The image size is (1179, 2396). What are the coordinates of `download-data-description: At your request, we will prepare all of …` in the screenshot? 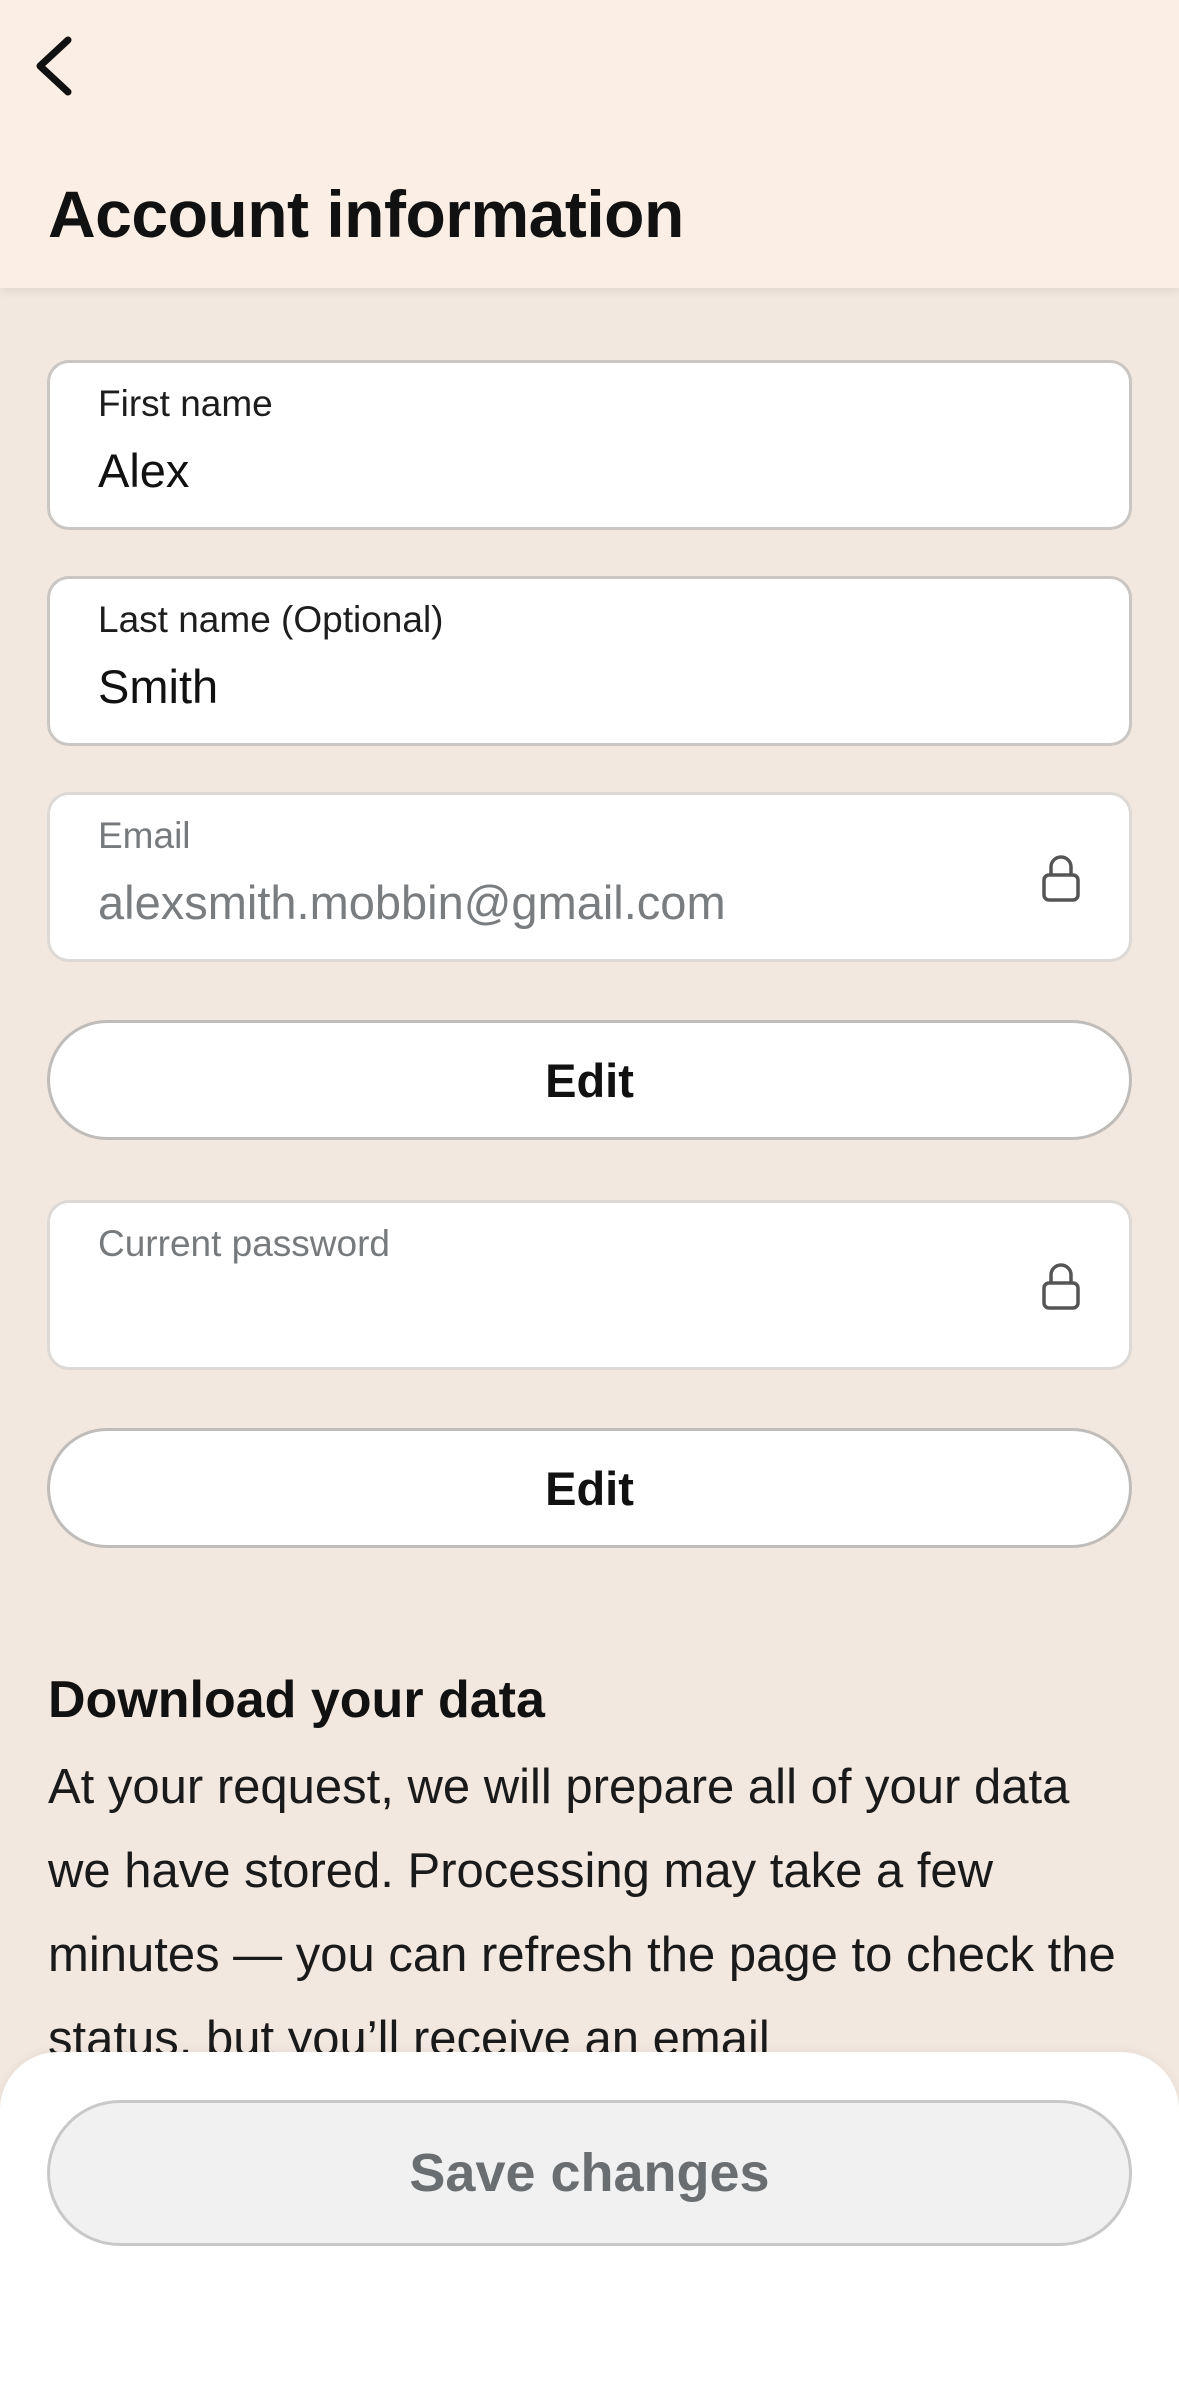 It's located at (582, 1913).